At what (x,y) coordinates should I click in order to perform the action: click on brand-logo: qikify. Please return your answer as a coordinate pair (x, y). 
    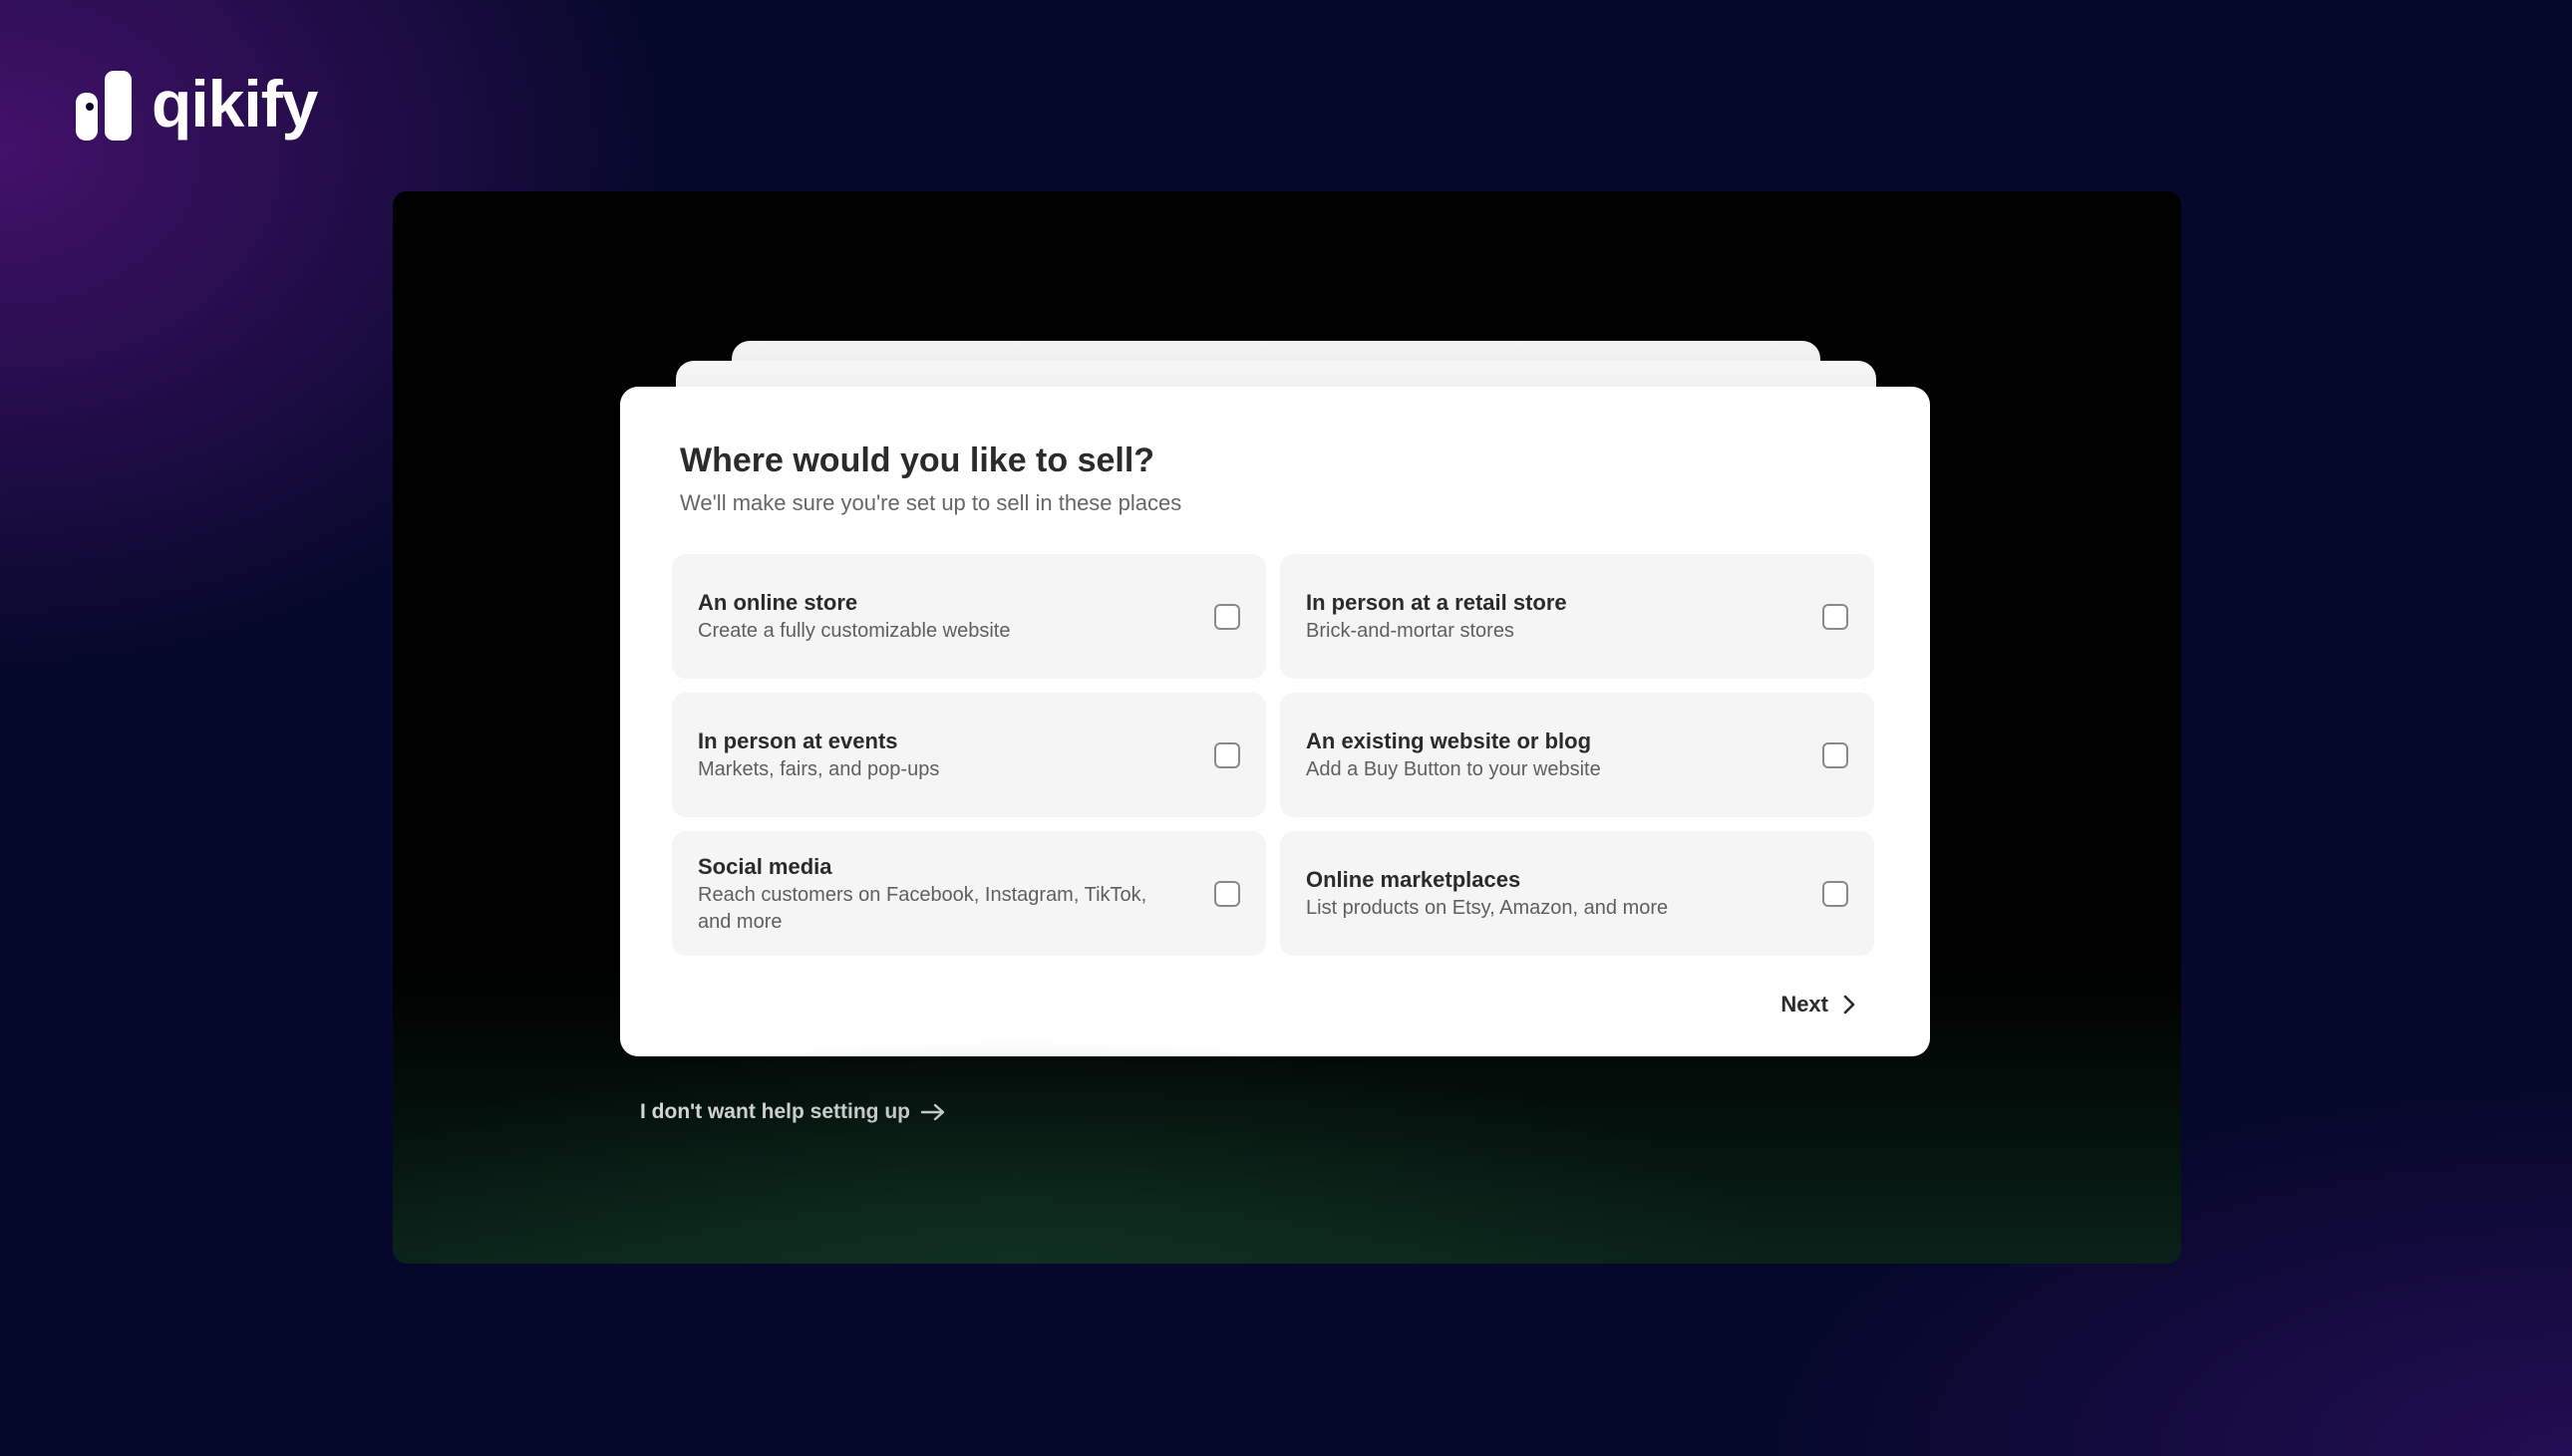
    Looking at the image, I should click on (197, 104).